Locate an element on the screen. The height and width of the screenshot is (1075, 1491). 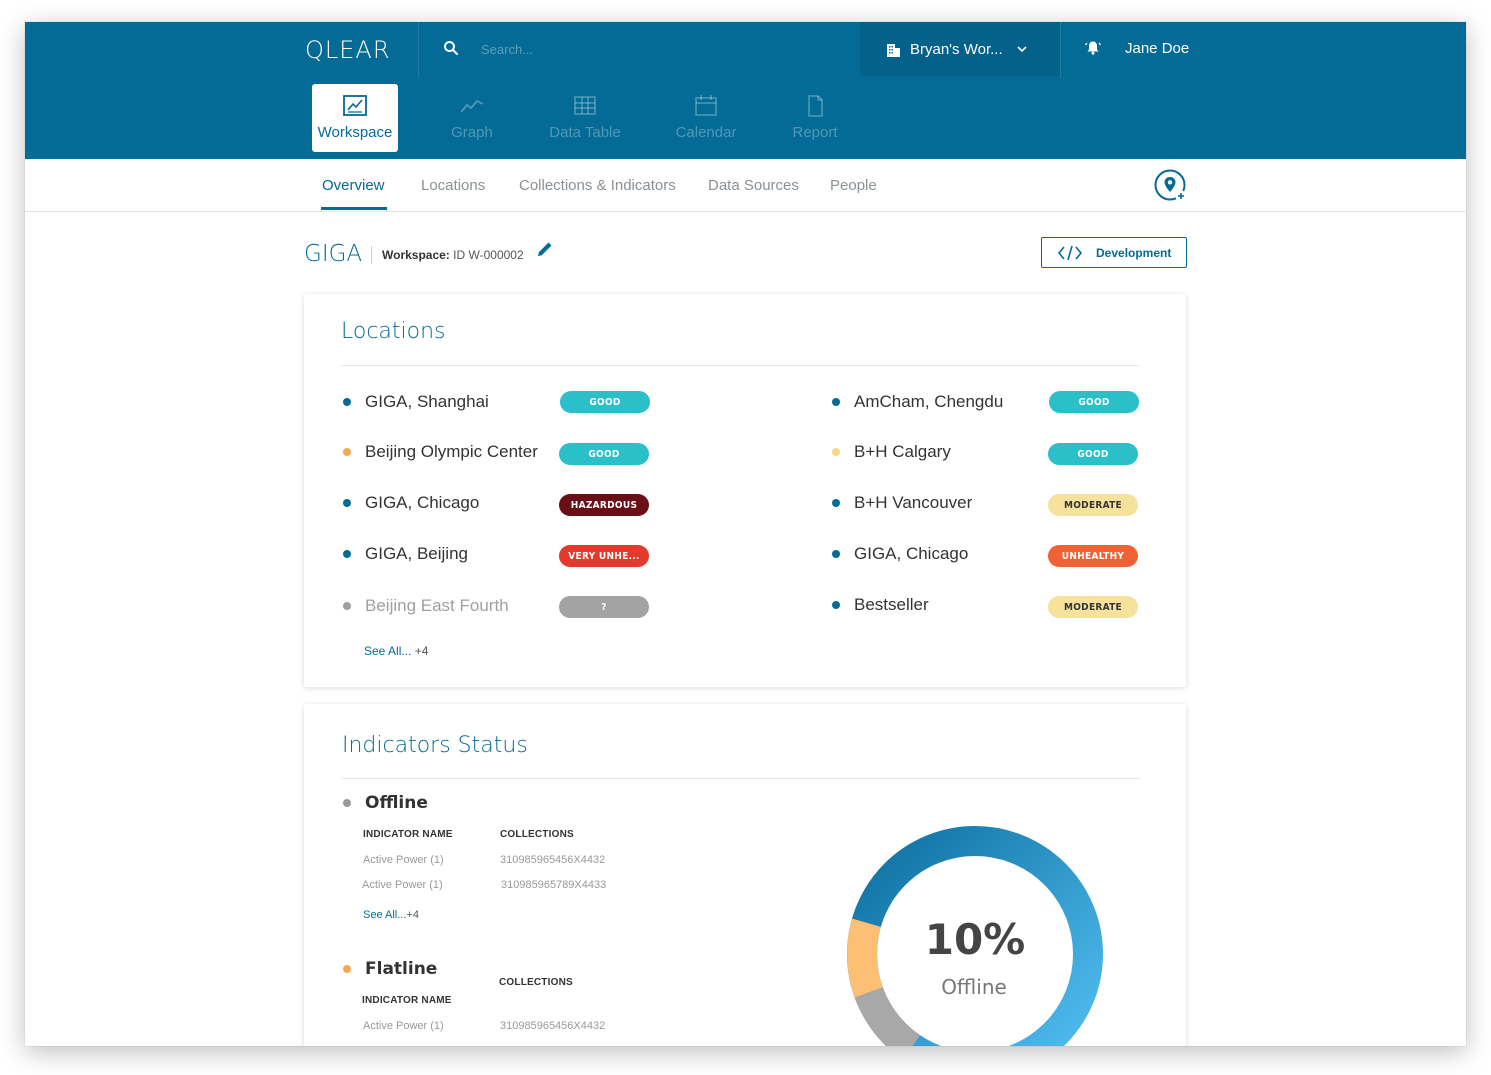
location-item: B+H Calgary is located at coordinates (891, 452).